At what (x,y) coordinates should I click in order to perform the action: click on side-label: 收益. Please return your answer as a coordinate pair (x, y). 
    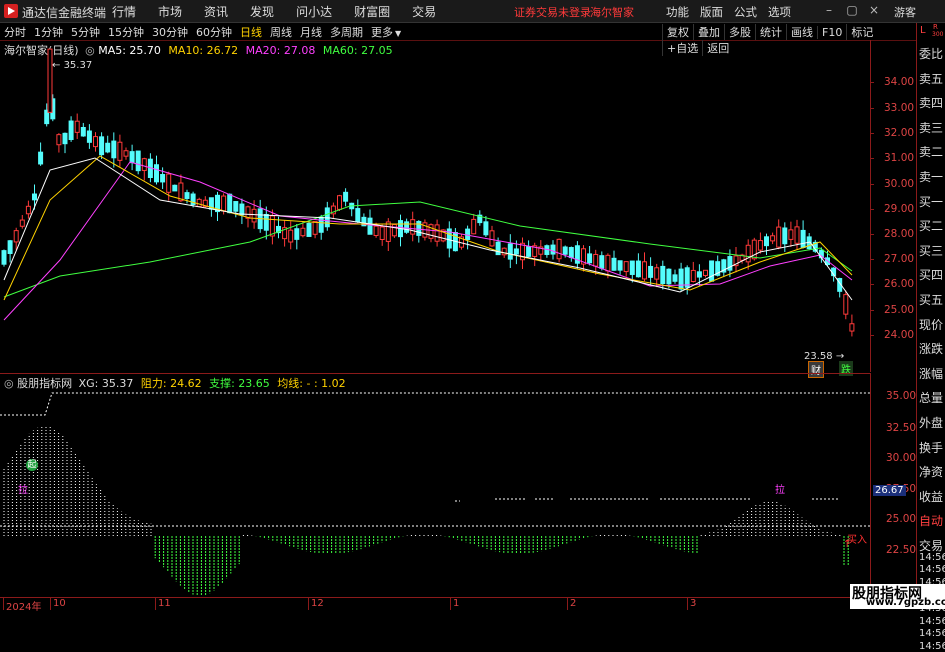
    Looking at the image, I should click on (931, 496).